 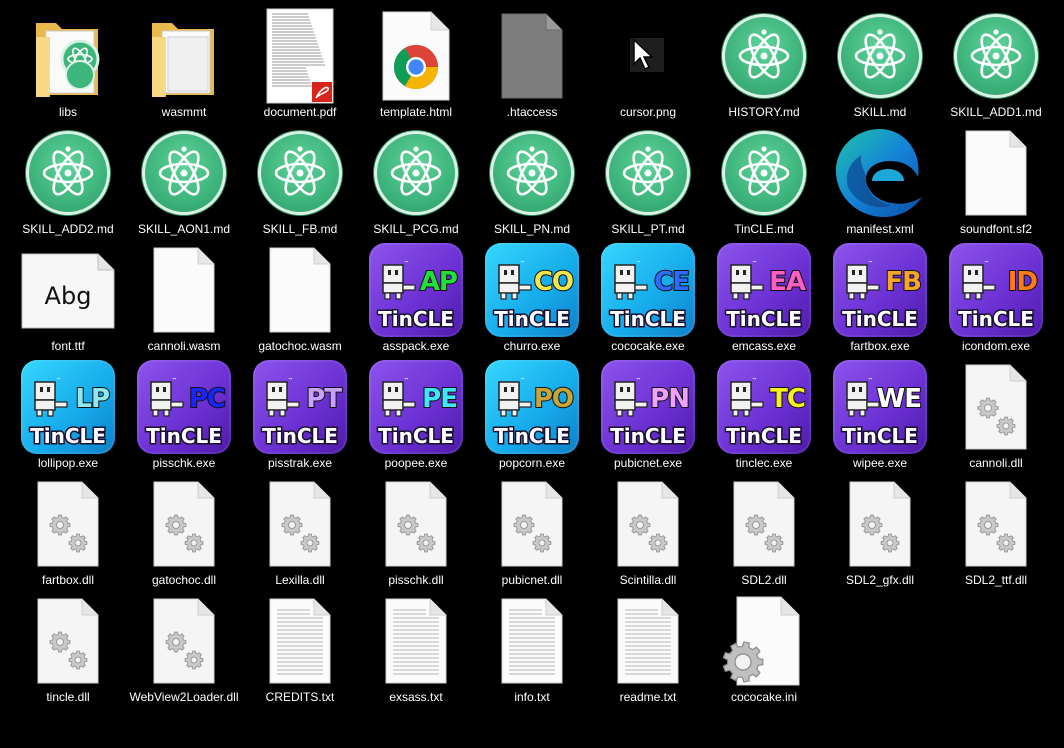 What do you see at coordinates (184, 290) in the screenshot?
I see `blank-file-icon` at bounding box center [184, 290].